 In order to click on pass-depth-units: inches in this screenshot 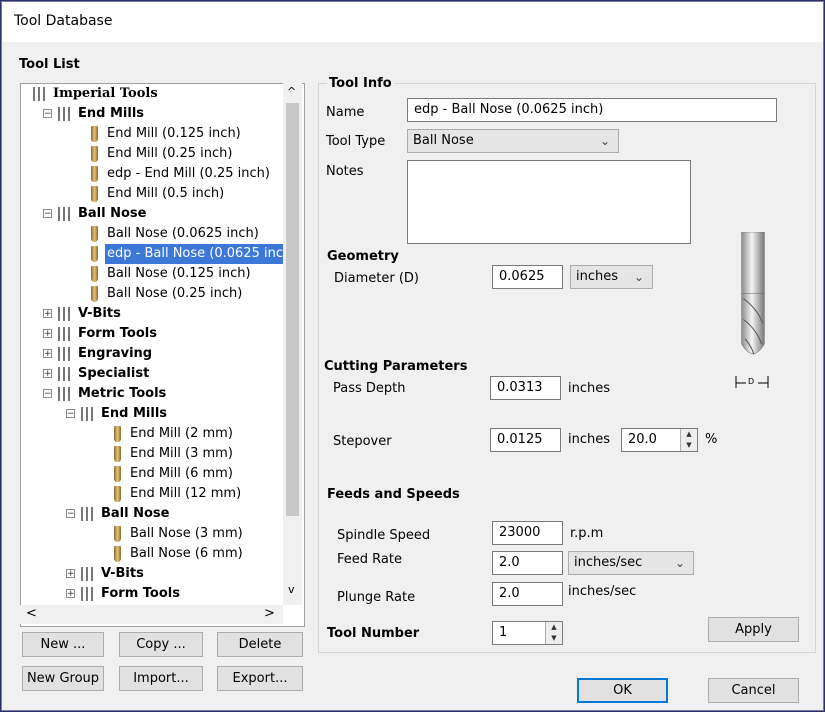, I will do `click(589, 388)`.